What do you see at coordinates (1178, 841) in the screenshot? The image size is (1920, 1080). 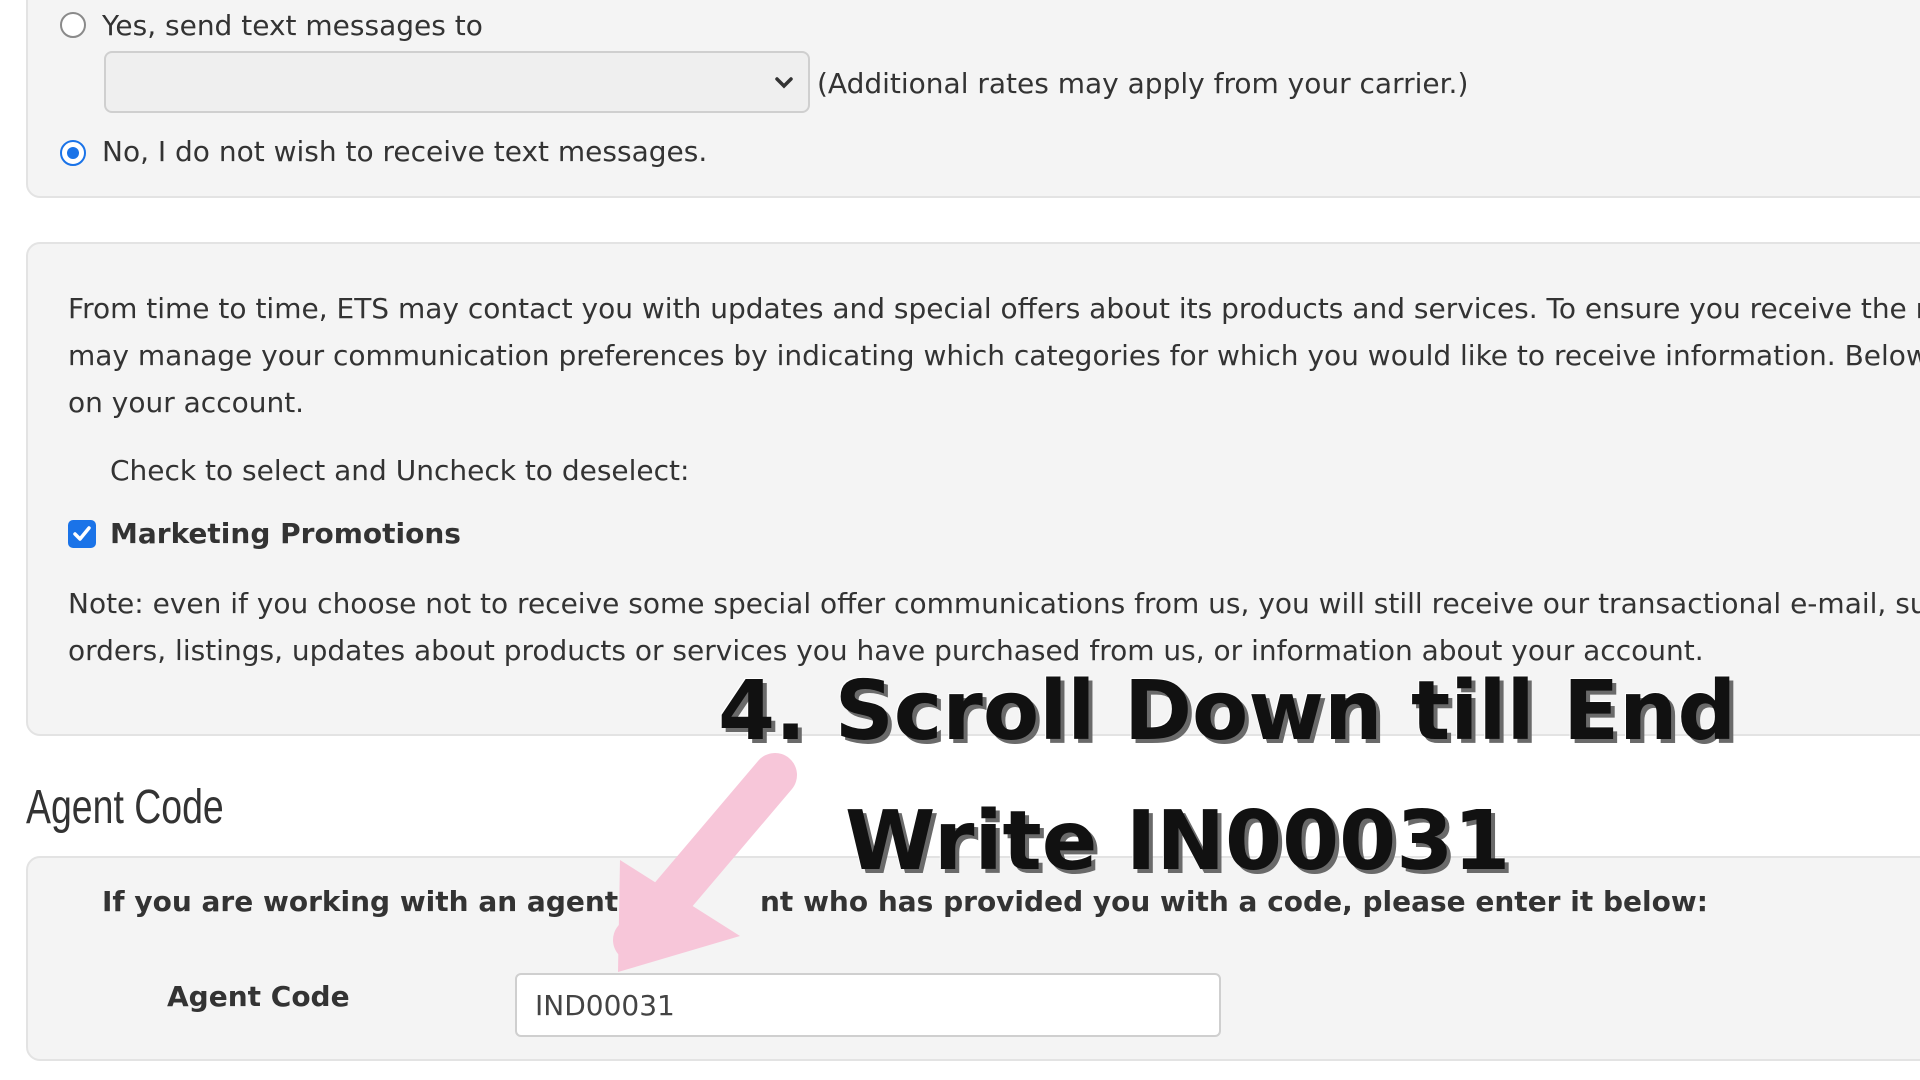 I see `overlay-instruction-line: Write IN00031` at bounding box center [1178, 841].